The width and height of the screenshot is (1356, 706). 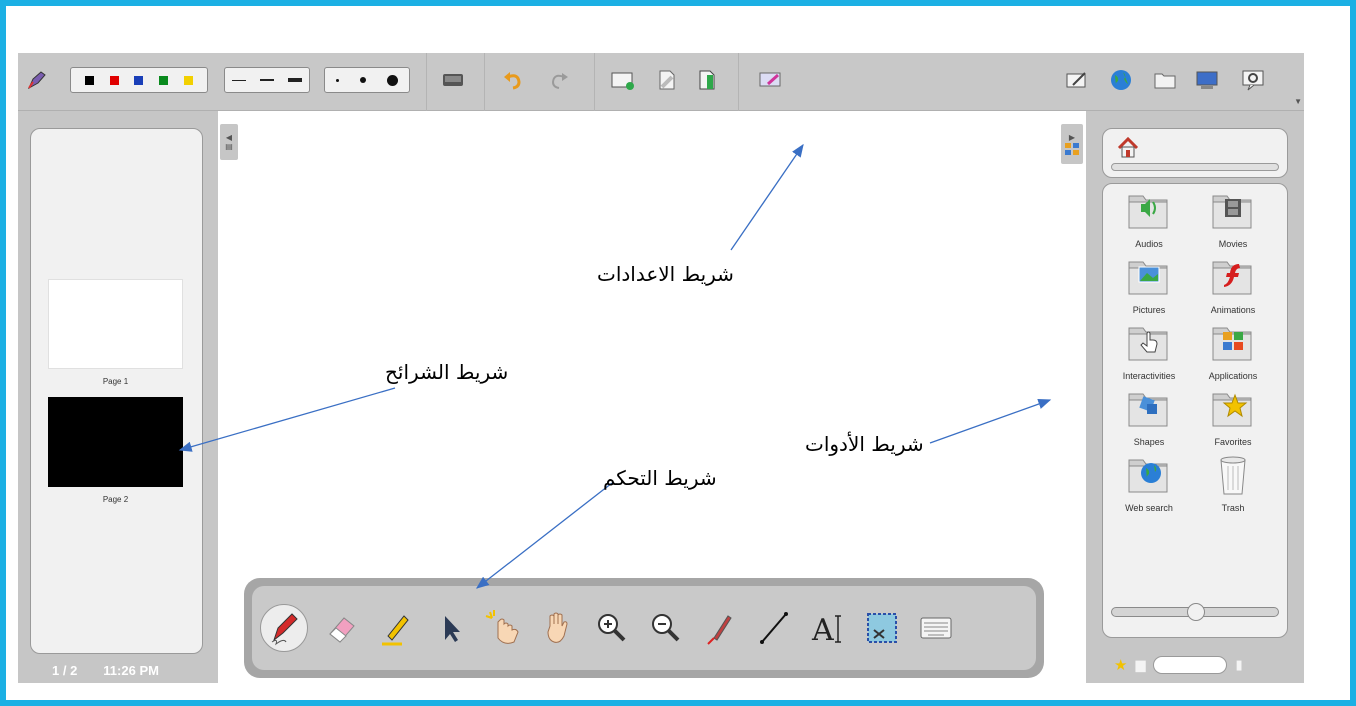 What do you see at coordinates (828, 628) in the screenshot?
I see `text-icon: A` at bounding box center [828, 628].